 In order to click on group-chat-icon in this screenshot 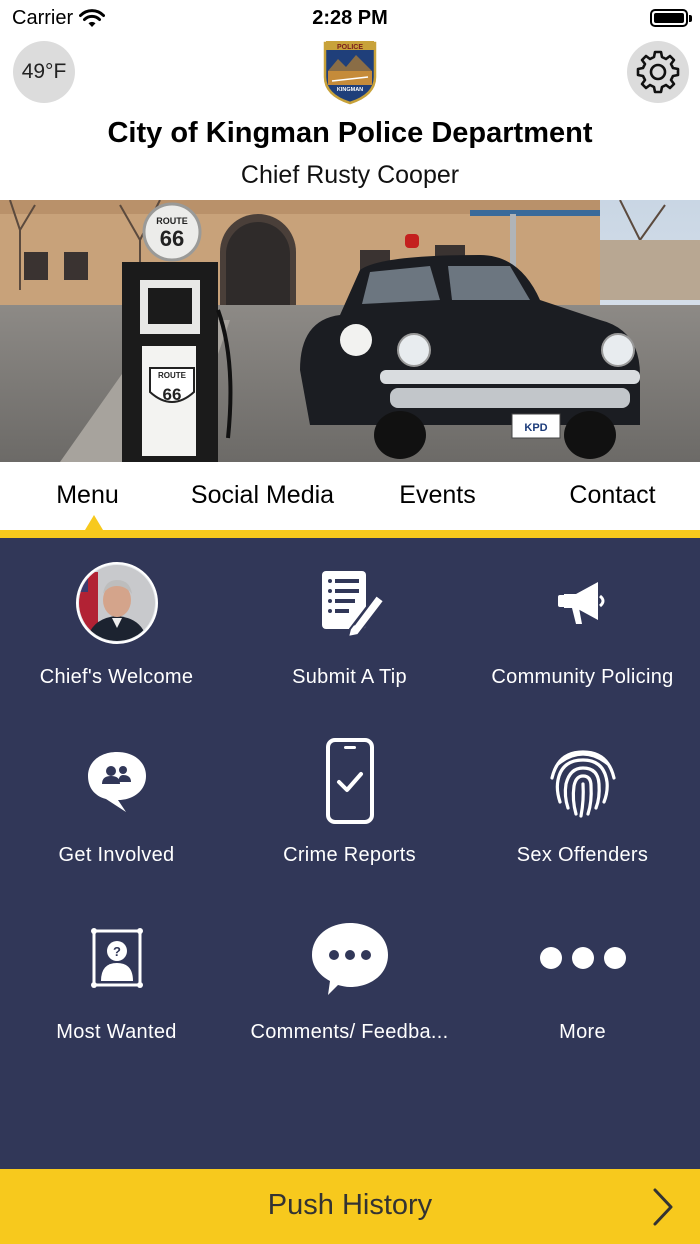, I will do `click(116, 782)`.